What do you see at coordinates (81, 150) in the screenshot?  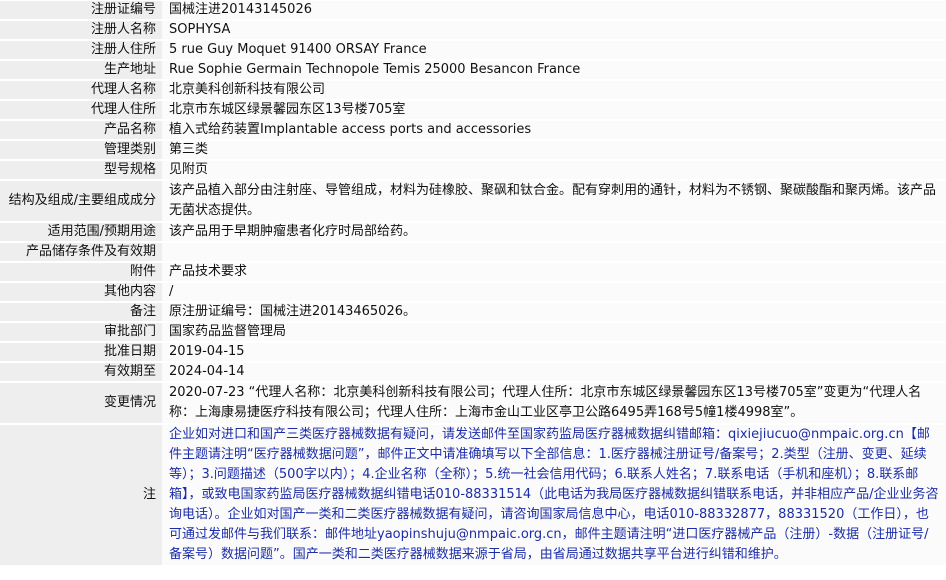 I see `field-label-management-category: 管理类别` at bounding box center [81, 150].